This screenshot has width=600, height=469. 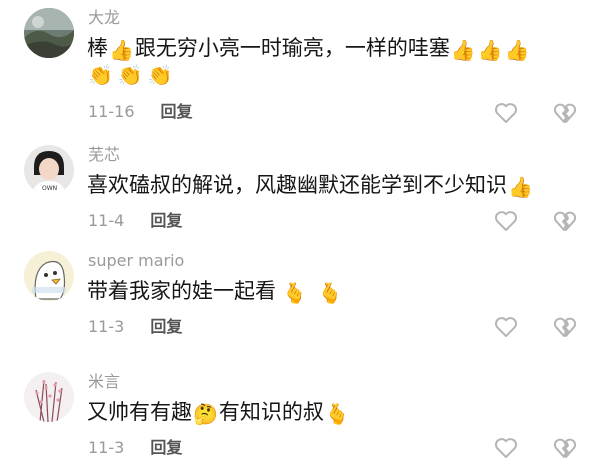 I want to click on emoji-row: 👏 👏 👏, so click(x=132, y=75).